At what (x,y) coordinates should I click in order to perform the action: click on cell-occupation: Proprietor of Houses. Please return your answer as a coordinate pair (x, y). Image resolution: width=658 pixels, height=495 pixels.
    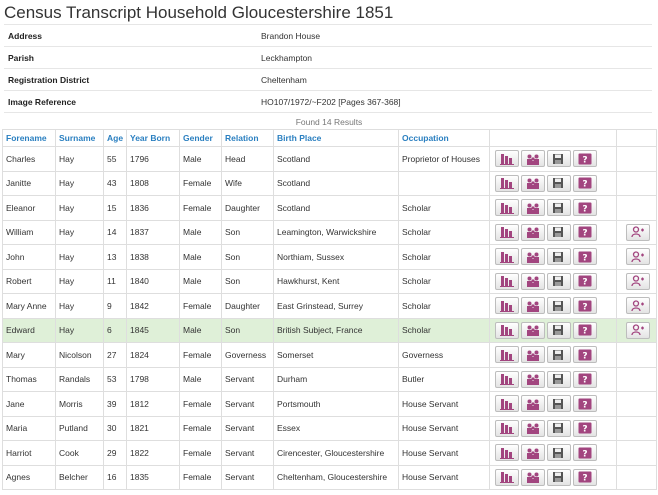
    Looking at the image, I should click on (444, 159).